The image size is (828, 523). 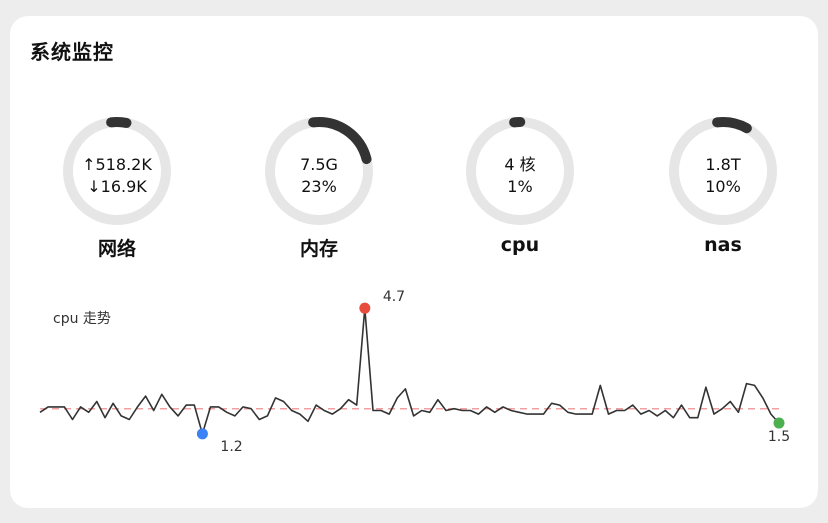 What do you see at coordinates (394, 297) in the screenshot?
I see `max-value-label: 4.7` at bounding box center [394, 297].